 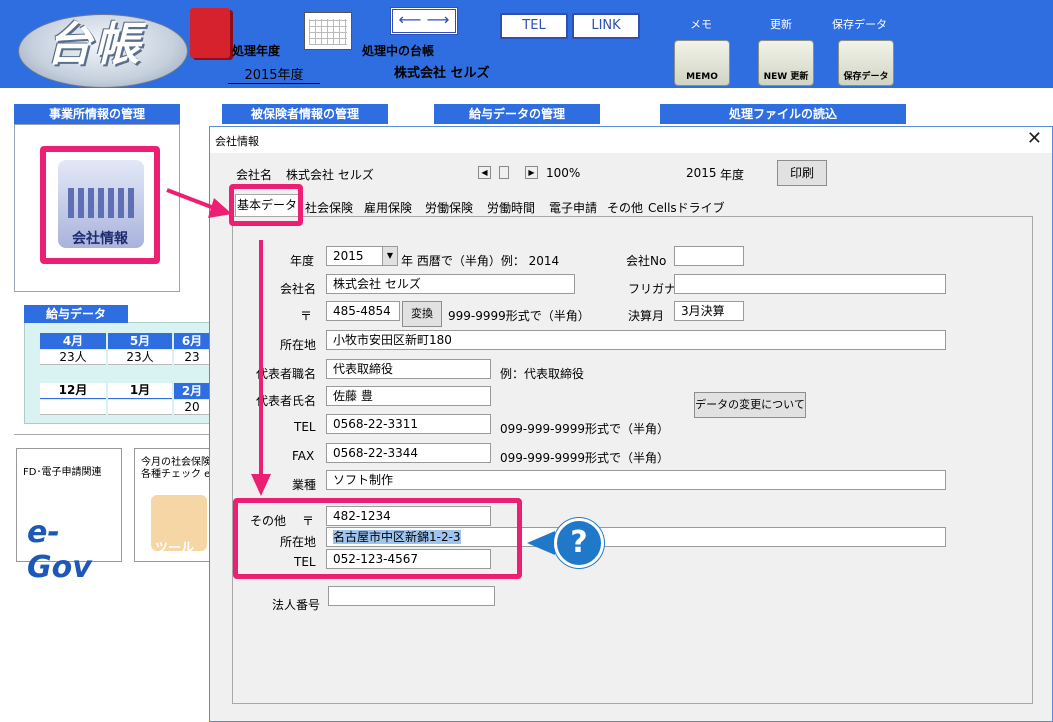 What do you see at coordinates (579, 543) in the screenshot?
I see `help-icon: ?` at bounding box center [579, 543].